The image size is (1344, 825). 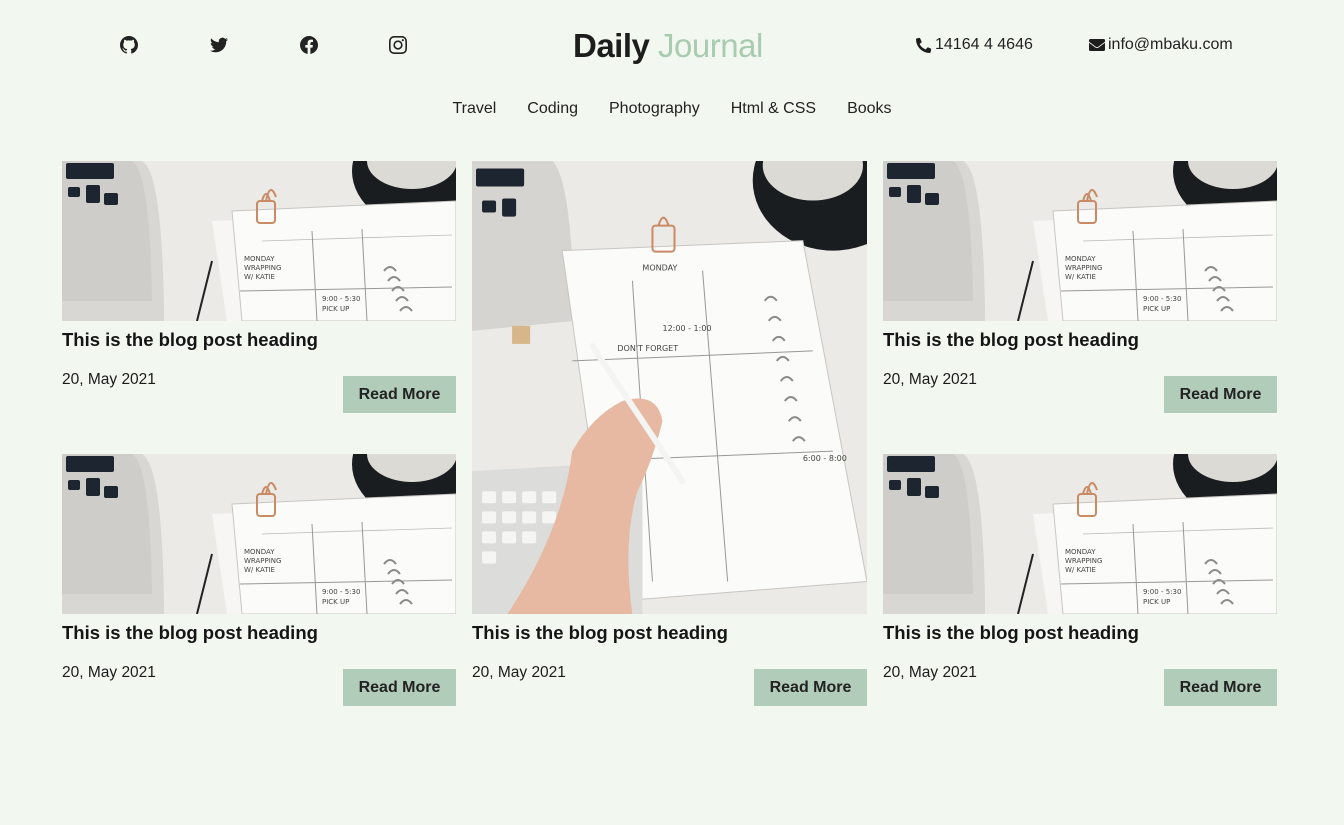 I want to click on phone-contact: 14164 4 4646, so click(x=974, y=45).